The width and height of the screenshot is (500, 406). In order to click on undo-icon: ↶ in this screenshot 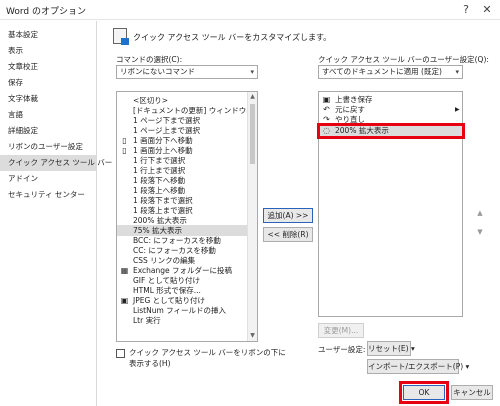, I will do `click(326, 109)`.